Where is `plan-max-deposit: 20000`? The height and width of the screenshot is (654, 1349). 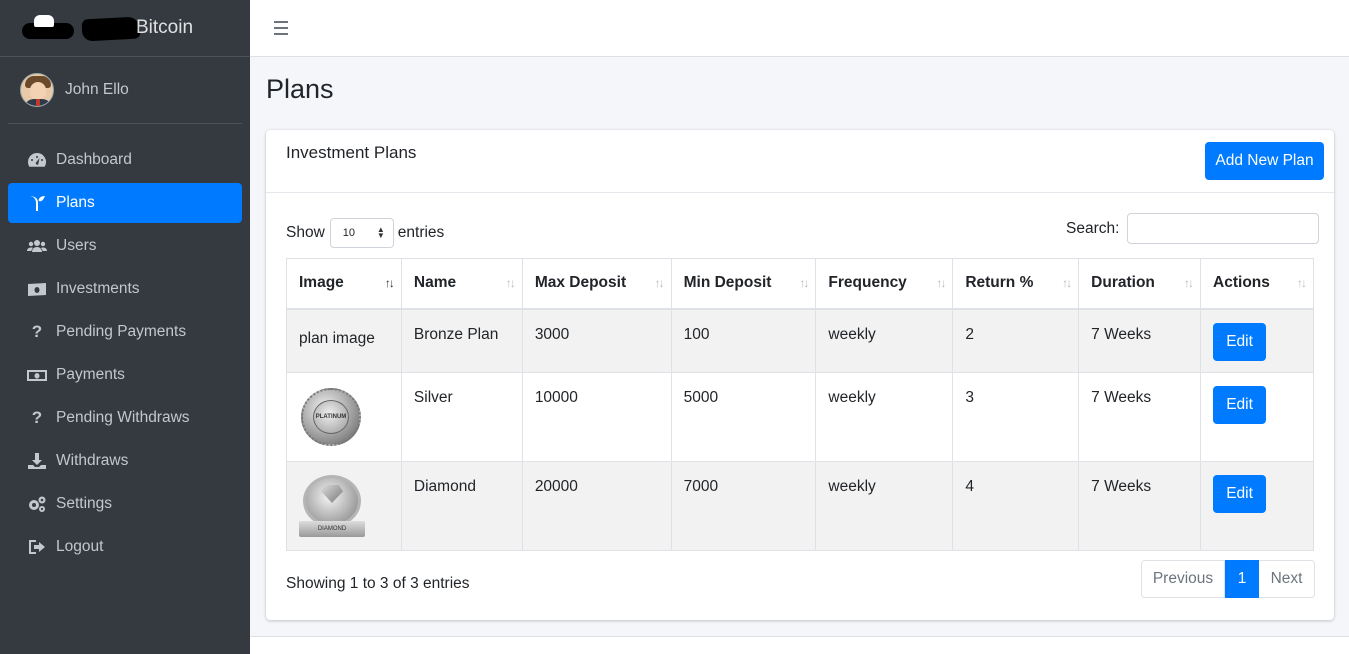
plan-max-deposit: 20000 is located at coordinates (596, 506).